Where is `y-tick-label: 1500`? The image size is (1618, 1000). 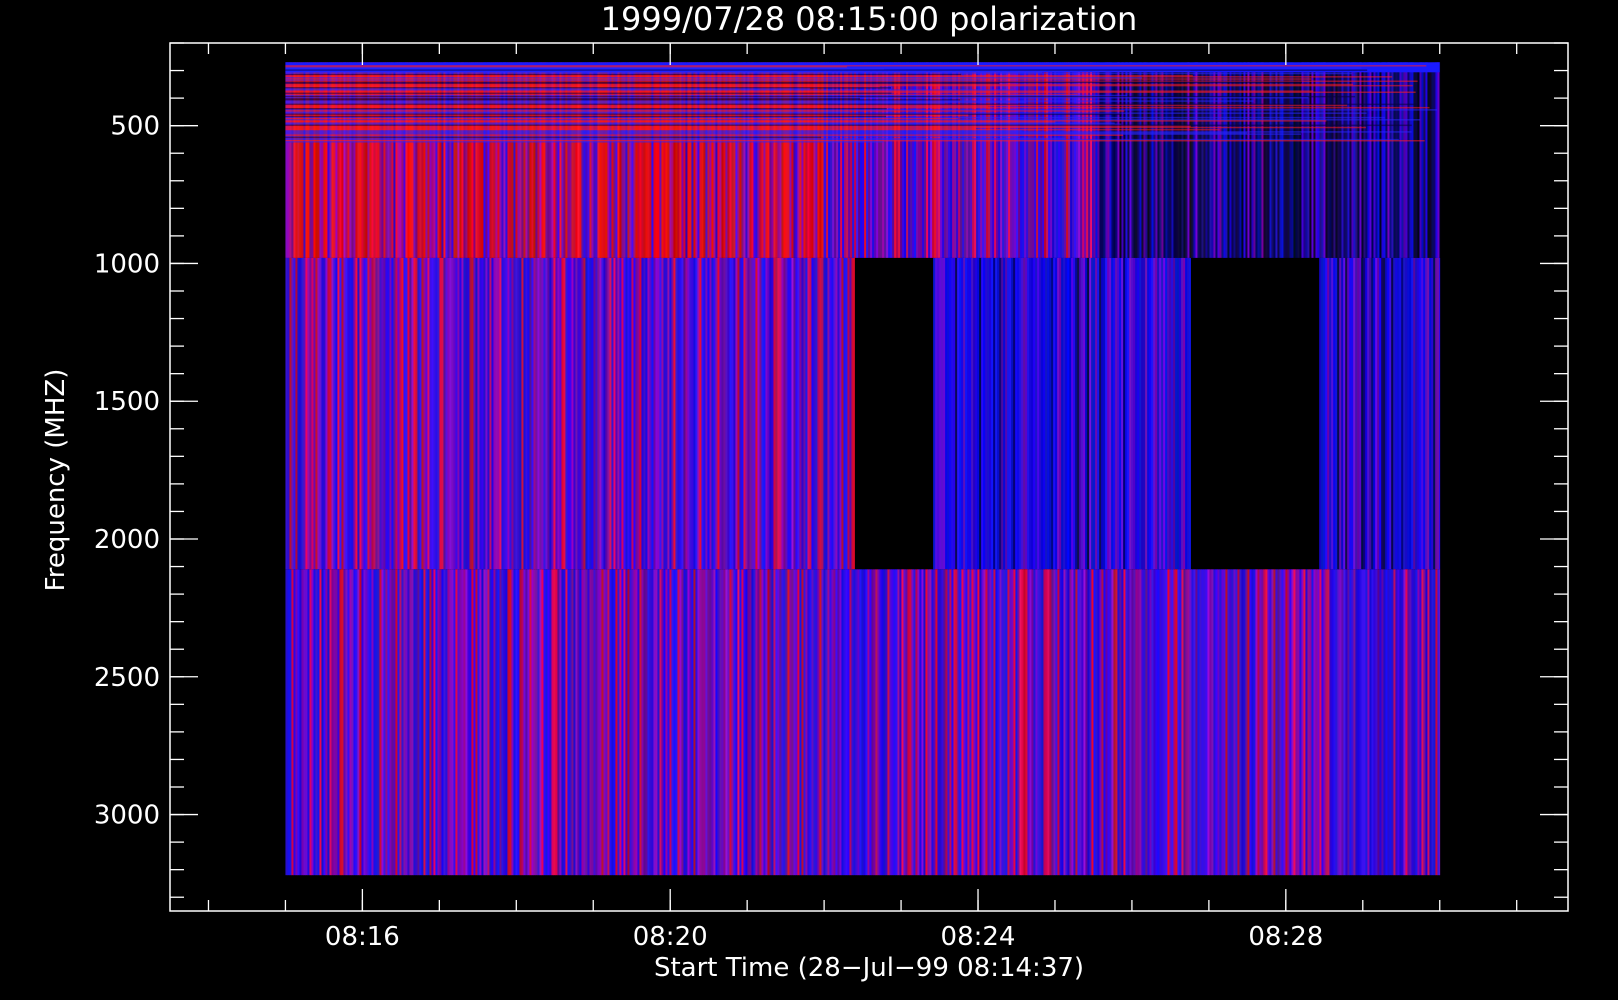 y-tick-label: 1500 is located at coordinates (127, 402).